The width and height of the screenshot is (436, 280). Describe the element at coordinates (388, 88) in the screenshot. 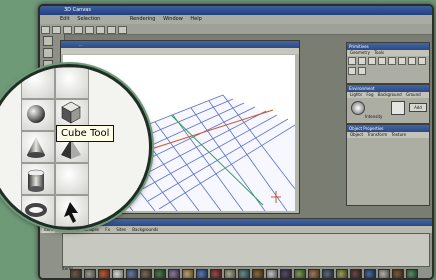

I see `lighting-panel-title: Environment` at that location.